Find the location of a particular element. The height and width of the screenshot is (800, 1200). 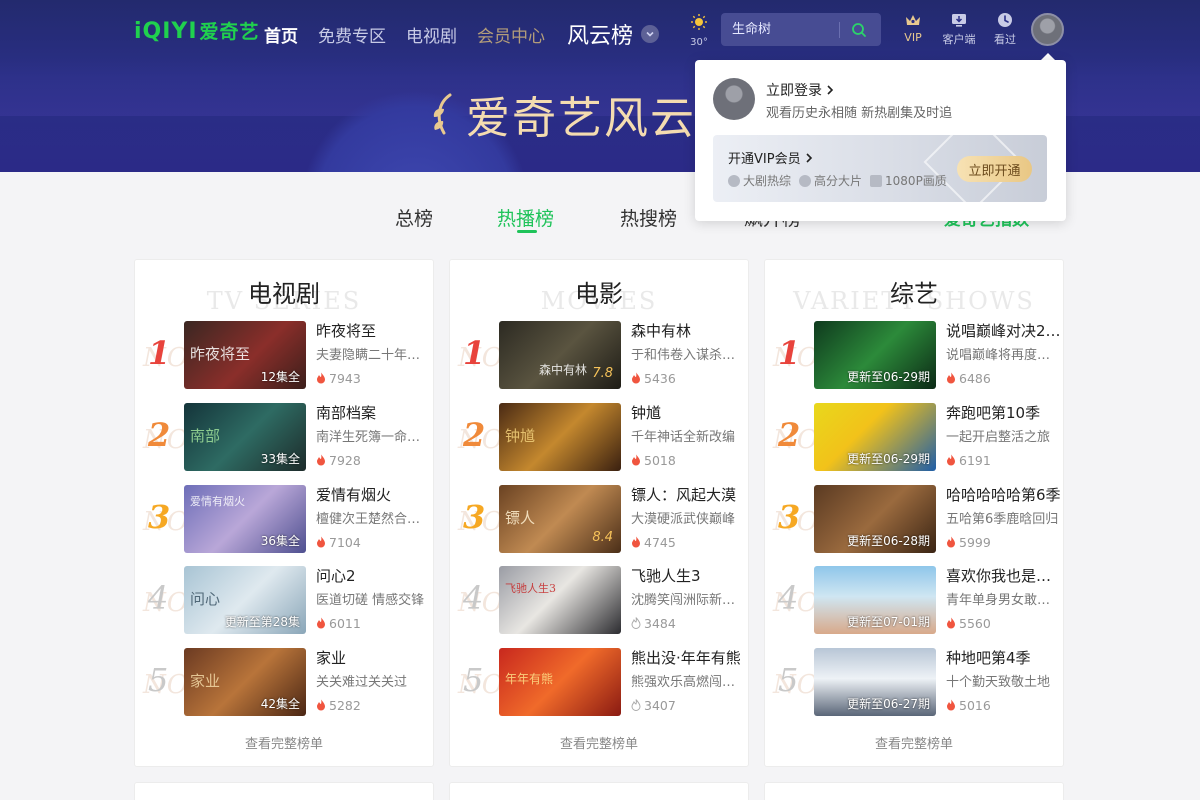

heat-number: 5016 is located at coordinates (975, 705).